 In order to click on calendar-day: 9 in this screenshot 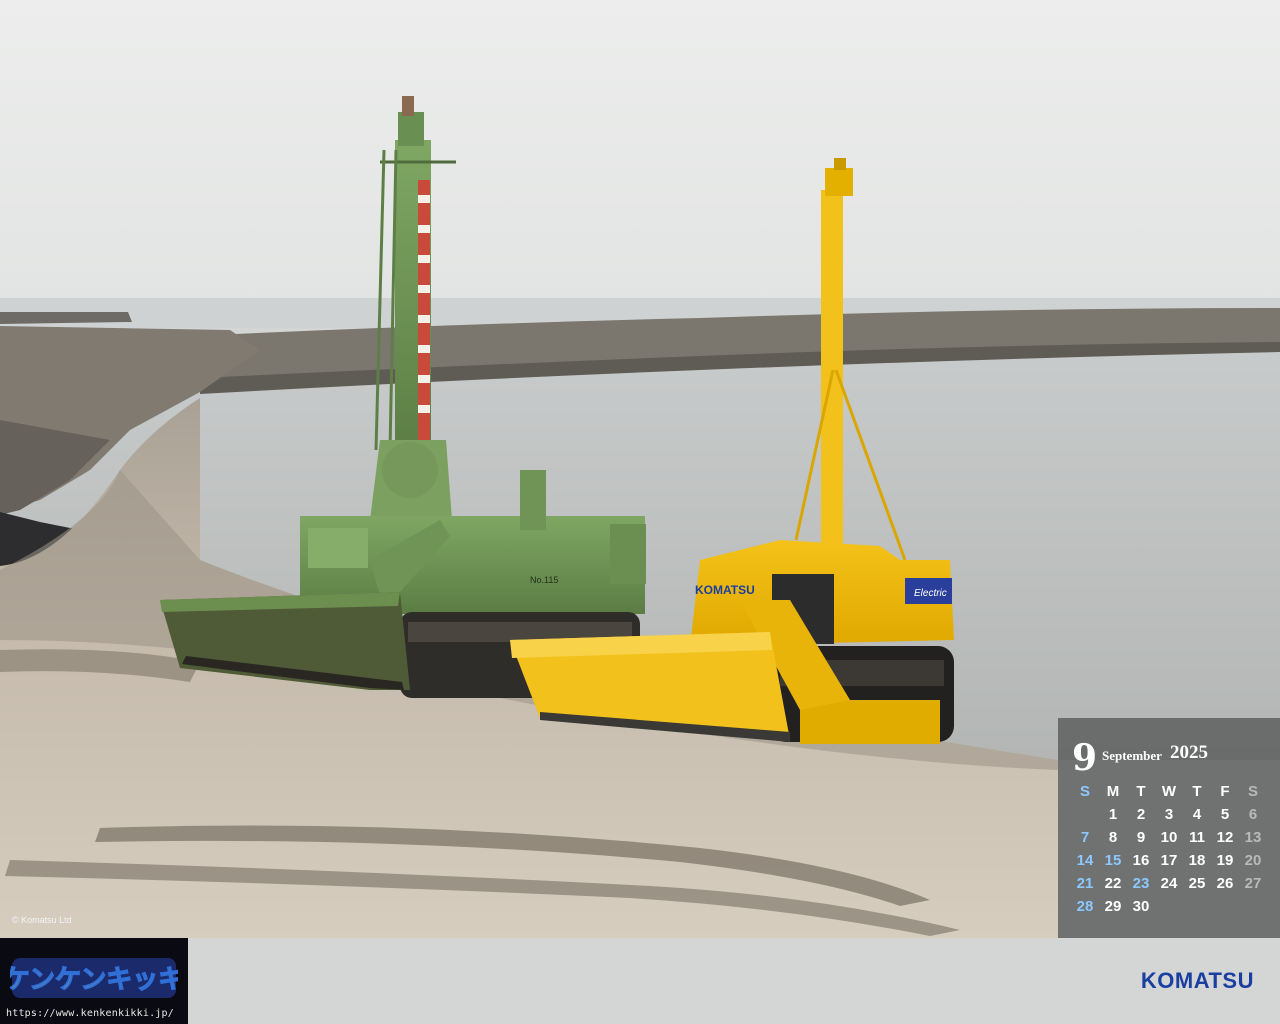, I will do `click(1141, 837)`.